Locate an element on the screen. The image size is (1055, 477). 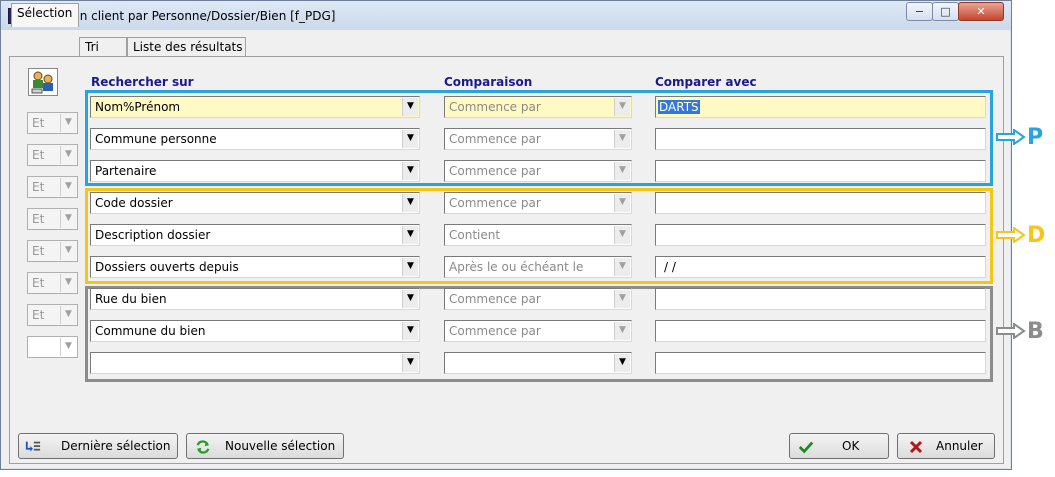
tab-results-list: Liste des résultats is located at coordinates (186, 47).